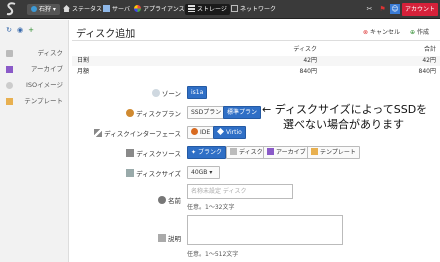 This screenshot has height=262, width=440. What do you see at coordinates (207, 9) in the screenshot?
I see `nav-storage: ストレージ` at bounding box center [207, 9].